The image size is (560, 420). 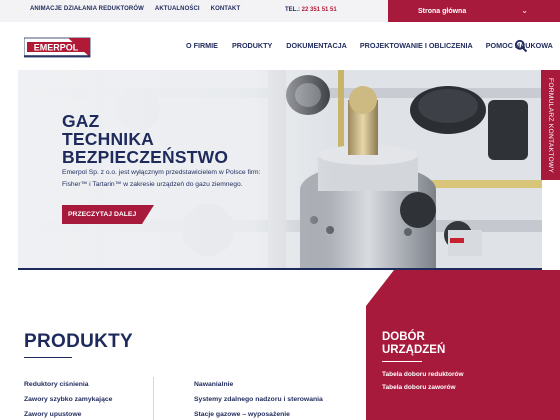 What do you see at coordinates (108, 139) in the screenshot?
I see `hero-title-line-2: TECHNIKA` at bounding box center [108, 139].